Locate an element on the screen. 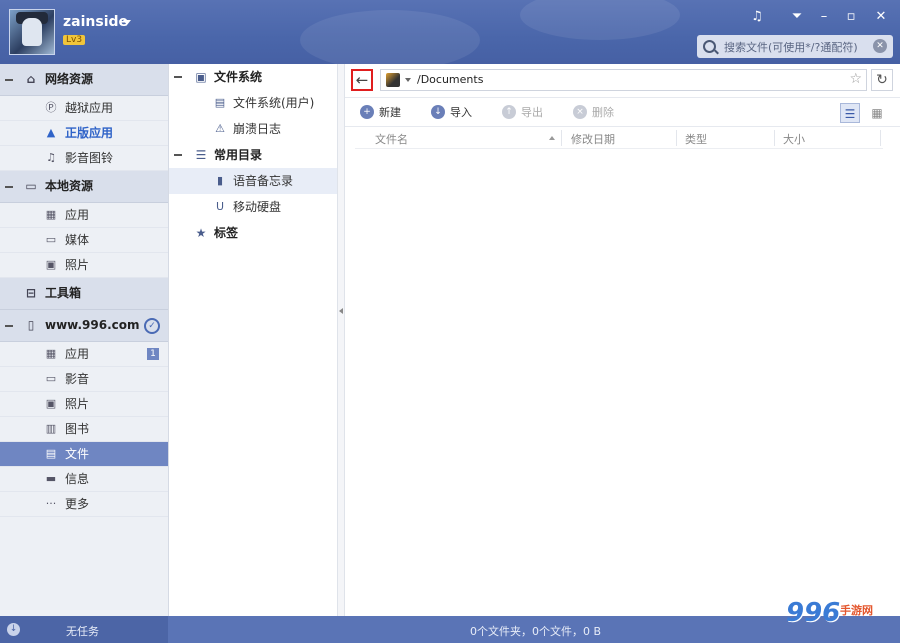  export-icon: ↑ is located at coordinates (509, 112).